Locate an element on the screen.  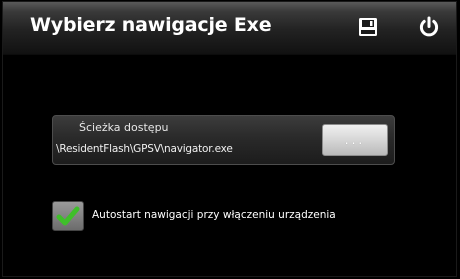
page-title: Wybierz nawigacje Exe is located at coordinates (151, 25).